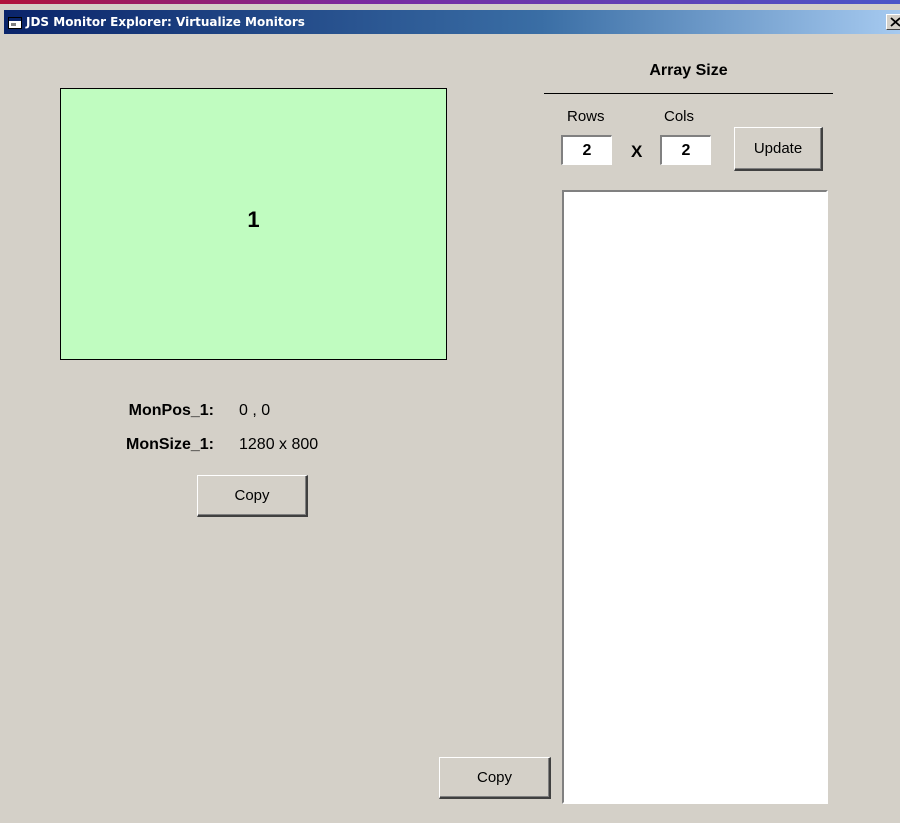 This screenshot has height=823, width=900. Describe the element at coordinates (637, 151) in the screenshot. I see `times-sign: X` at that location.